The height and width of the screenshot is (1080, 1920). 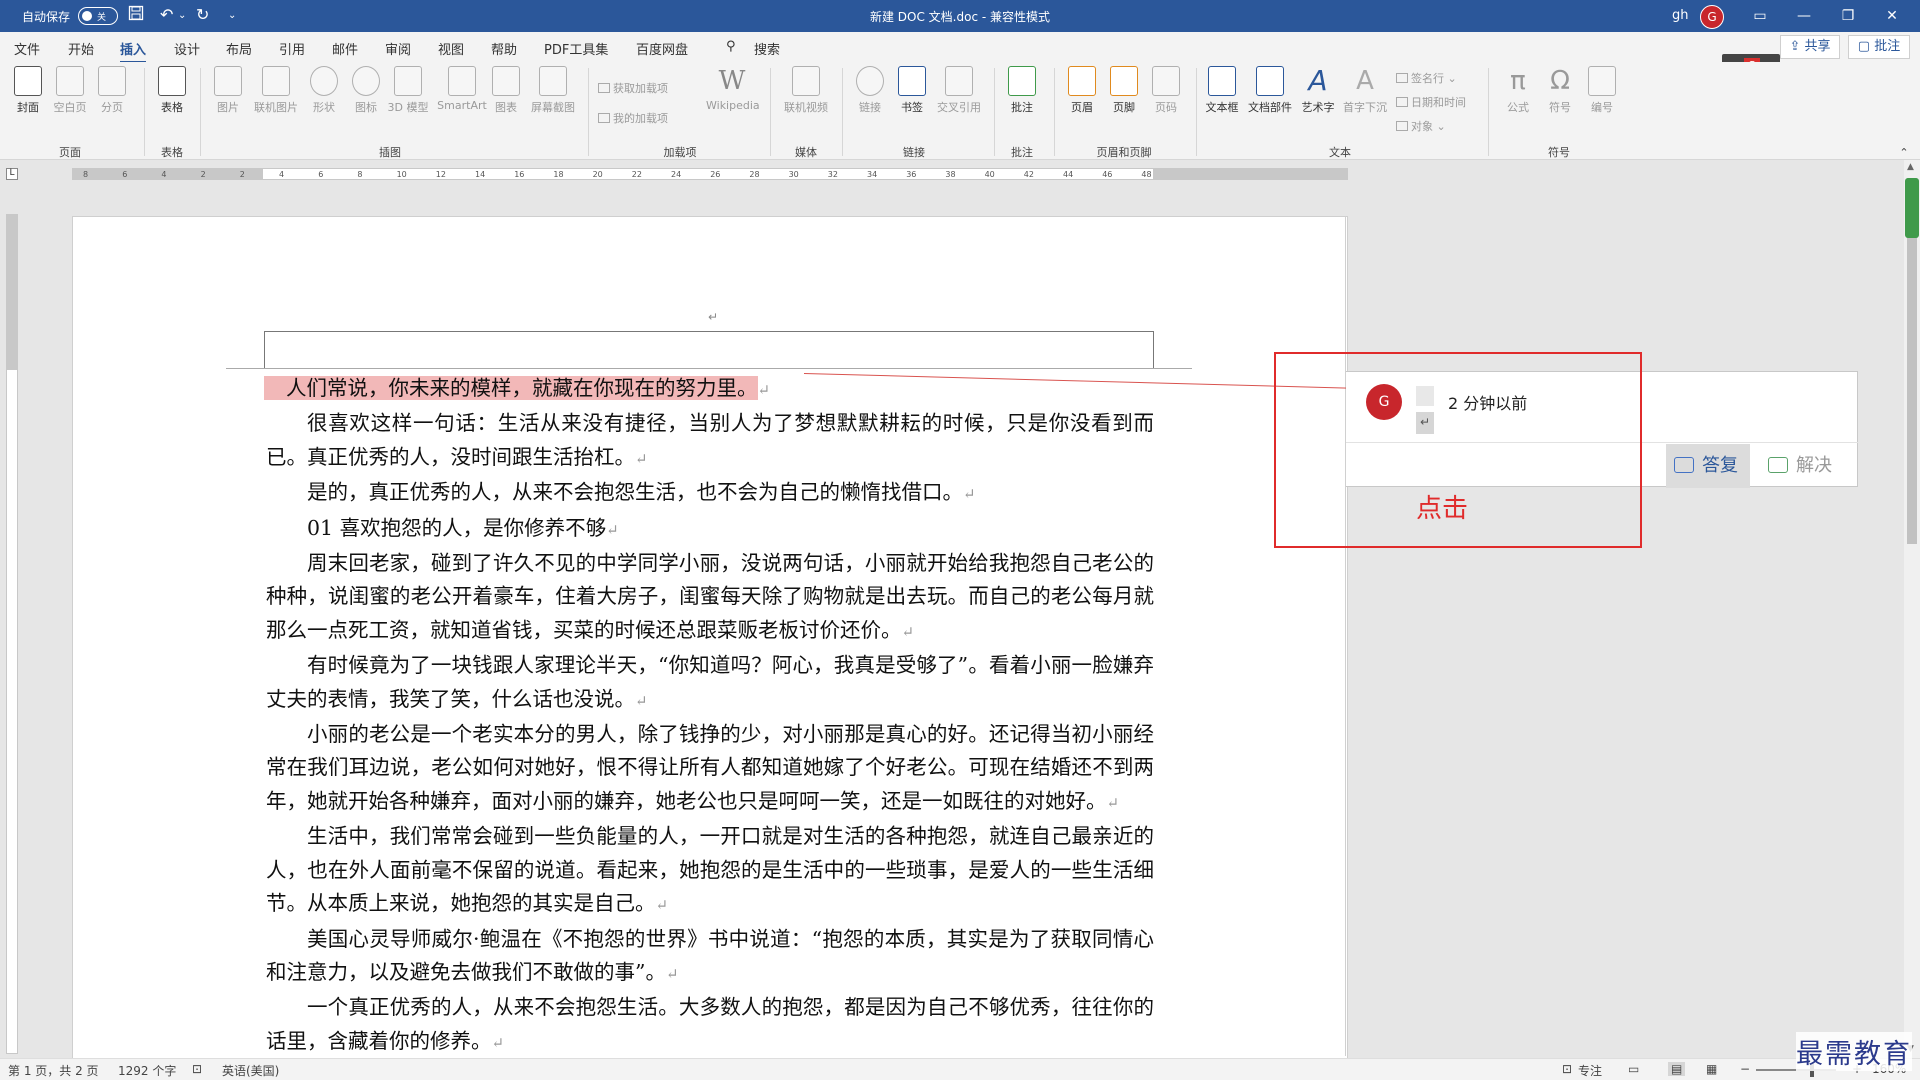 What do you see at coordinates (1560, 90) in the screenshot?
I see `symbol-button: Ω 符号` at bounding box center [1560, 90].